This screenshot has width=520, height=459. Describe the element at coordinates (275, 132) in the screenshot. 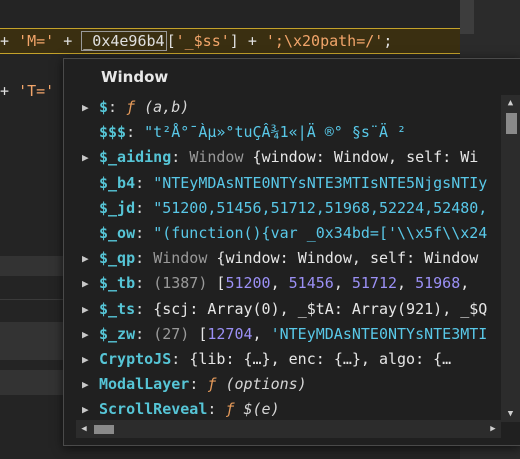

I see `string-value: "t²Å°¯Àµ»°tuÇÂ¾1«|Ä ®° §s¨Ä ²` at that location.